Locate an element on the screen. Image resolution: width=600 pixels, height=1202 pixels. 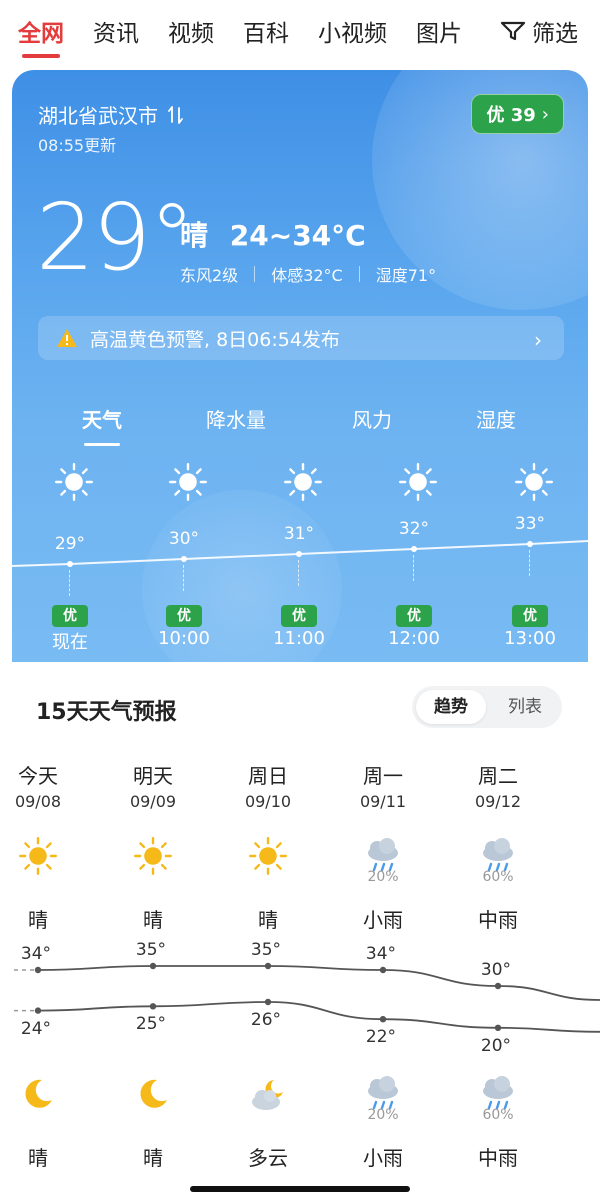
night-condition: 多云 is located at coordinates (268, 1158).